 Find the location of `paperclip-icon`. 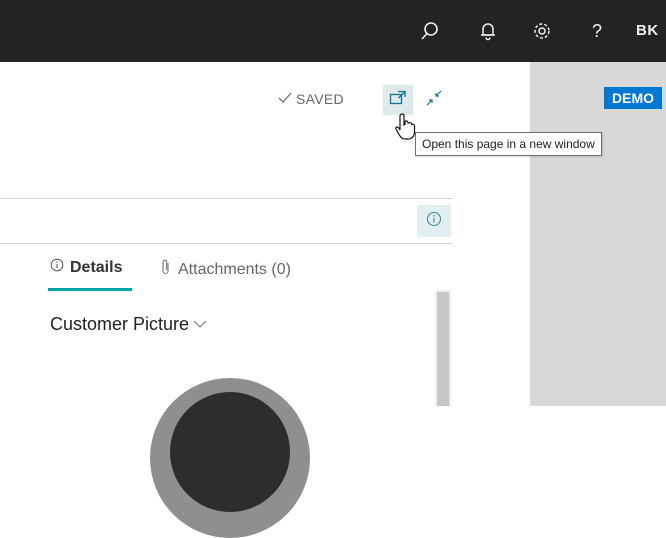

paperclip-icon is located at coordinates (166, 269).